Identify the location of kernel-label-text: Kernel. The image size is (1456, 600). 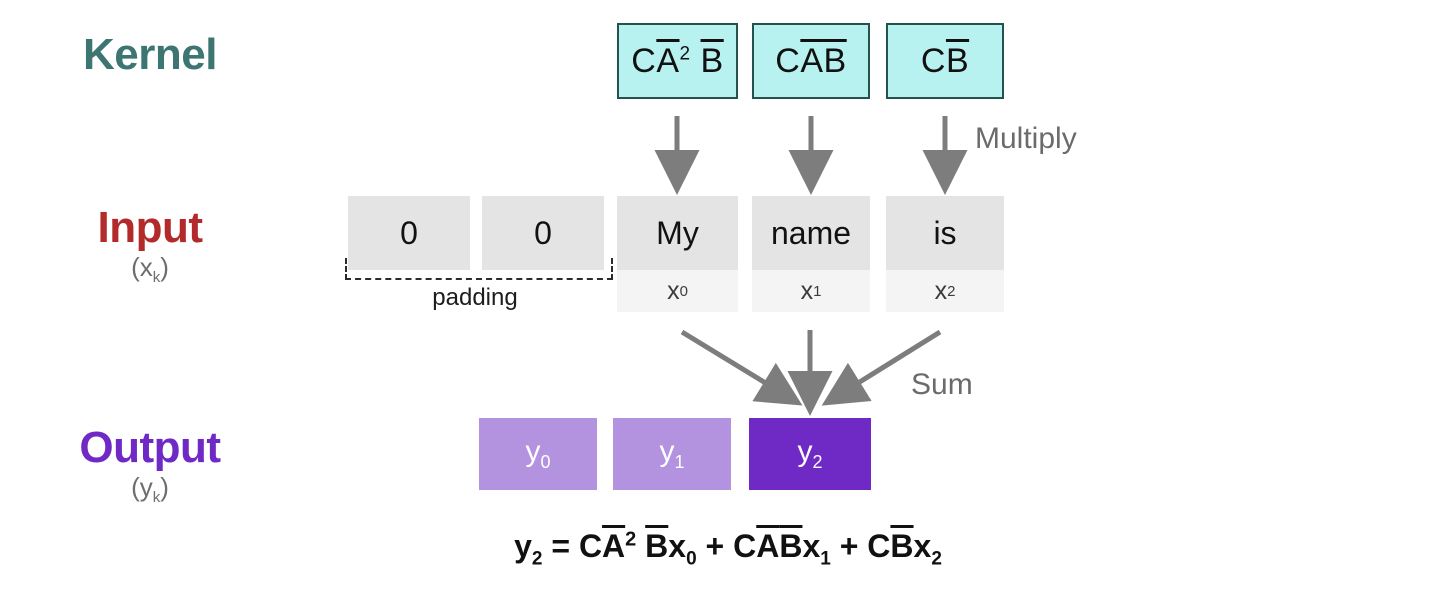
(150, 54).